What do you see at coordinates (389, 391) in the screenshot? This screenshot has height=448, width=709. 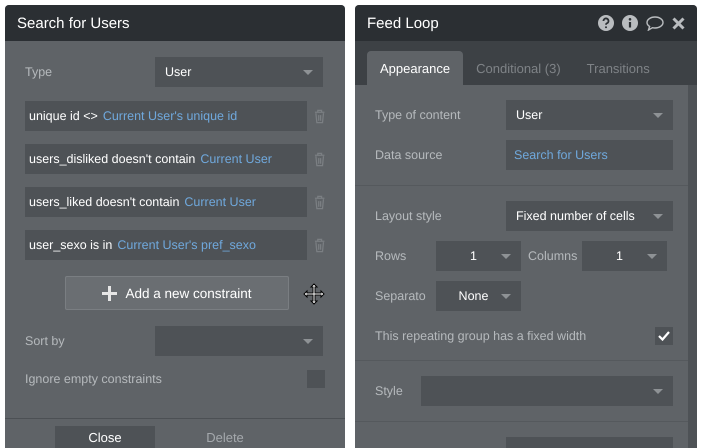 I see `field-label: Style` at bounding box center [389, 391].